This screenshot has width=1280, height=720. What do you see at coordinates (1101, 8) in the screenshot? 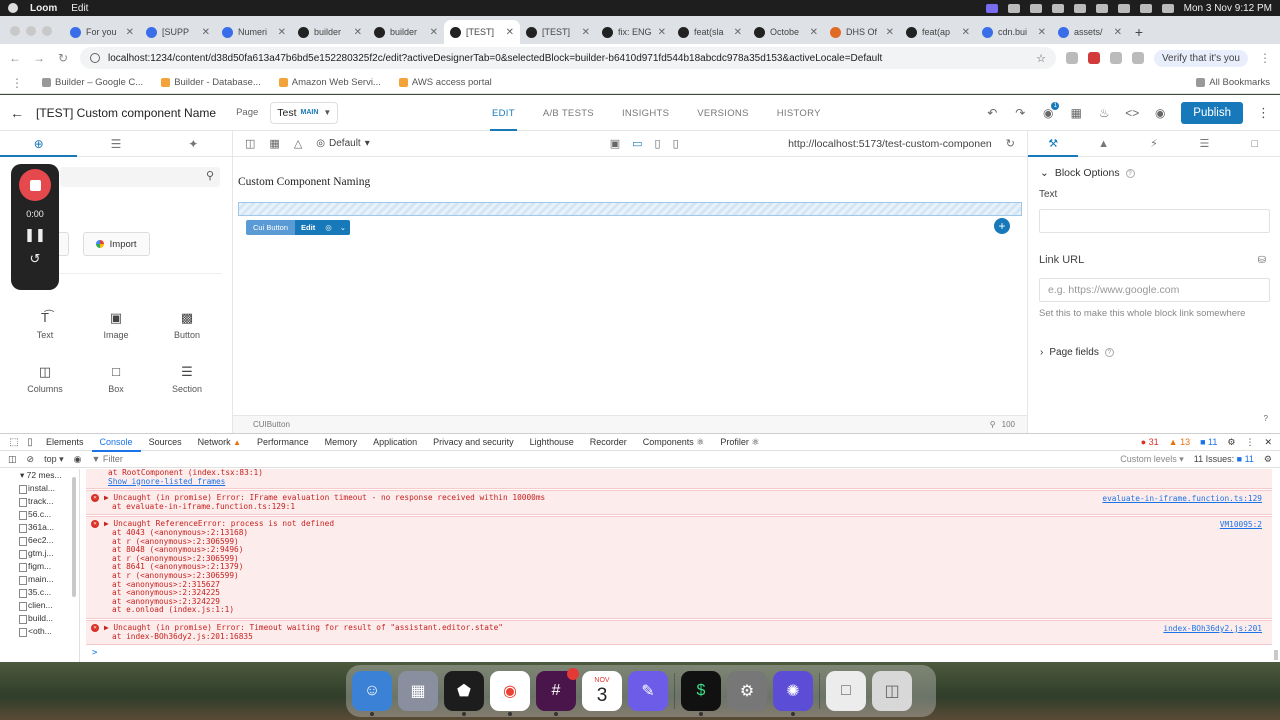
I see `battery-icon` at bounding box center [1101, 8].